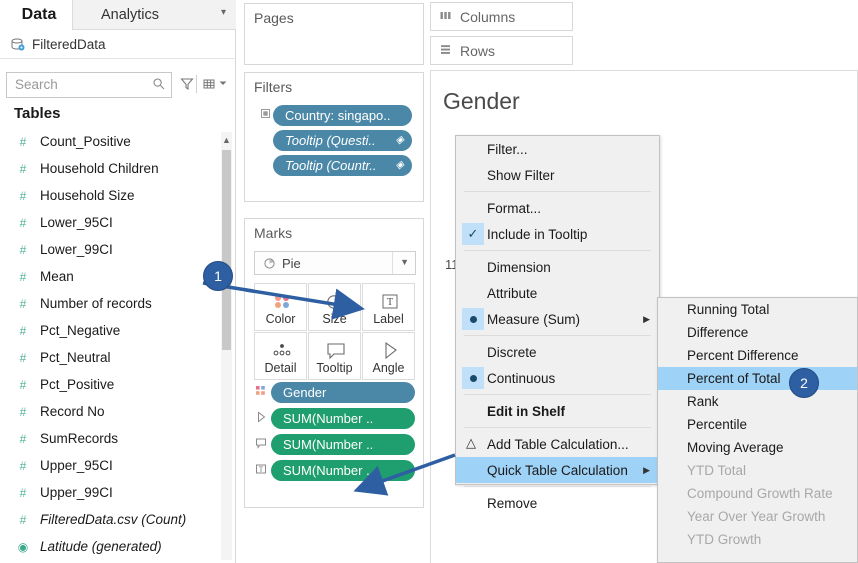 This screenshot has height=563, width=858. I want to click on menu-item-continuous: Continuous, so click(557, 378).